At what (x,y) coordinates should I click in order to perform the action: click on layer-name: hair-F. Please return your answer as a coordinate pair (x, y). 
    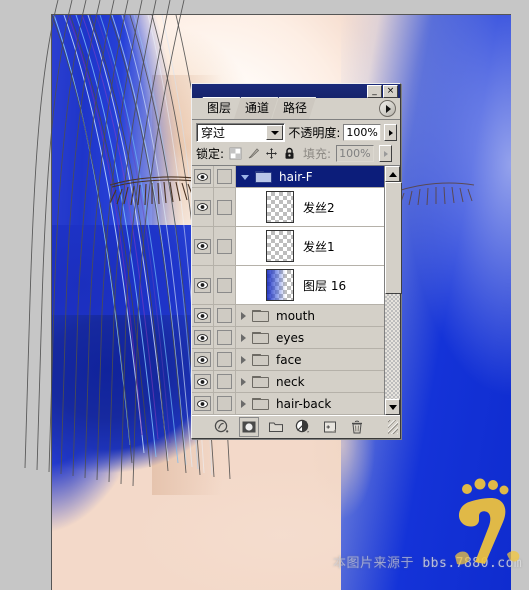
    Looking at the image, I should click on (296, 176).